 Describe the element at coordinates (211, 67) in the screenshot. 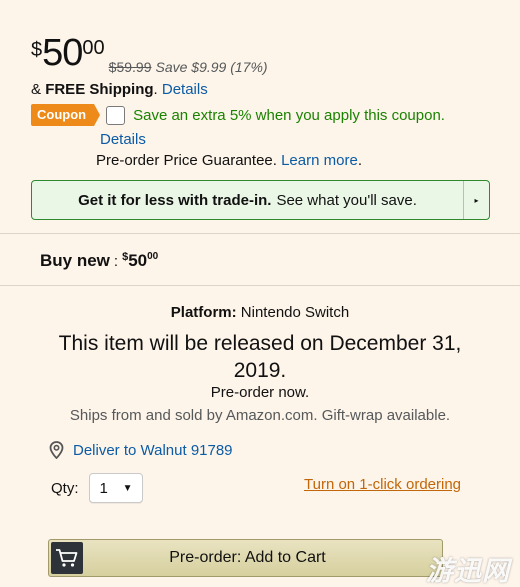

I see `savings-text: Save $9.99 (17%)` at that location.